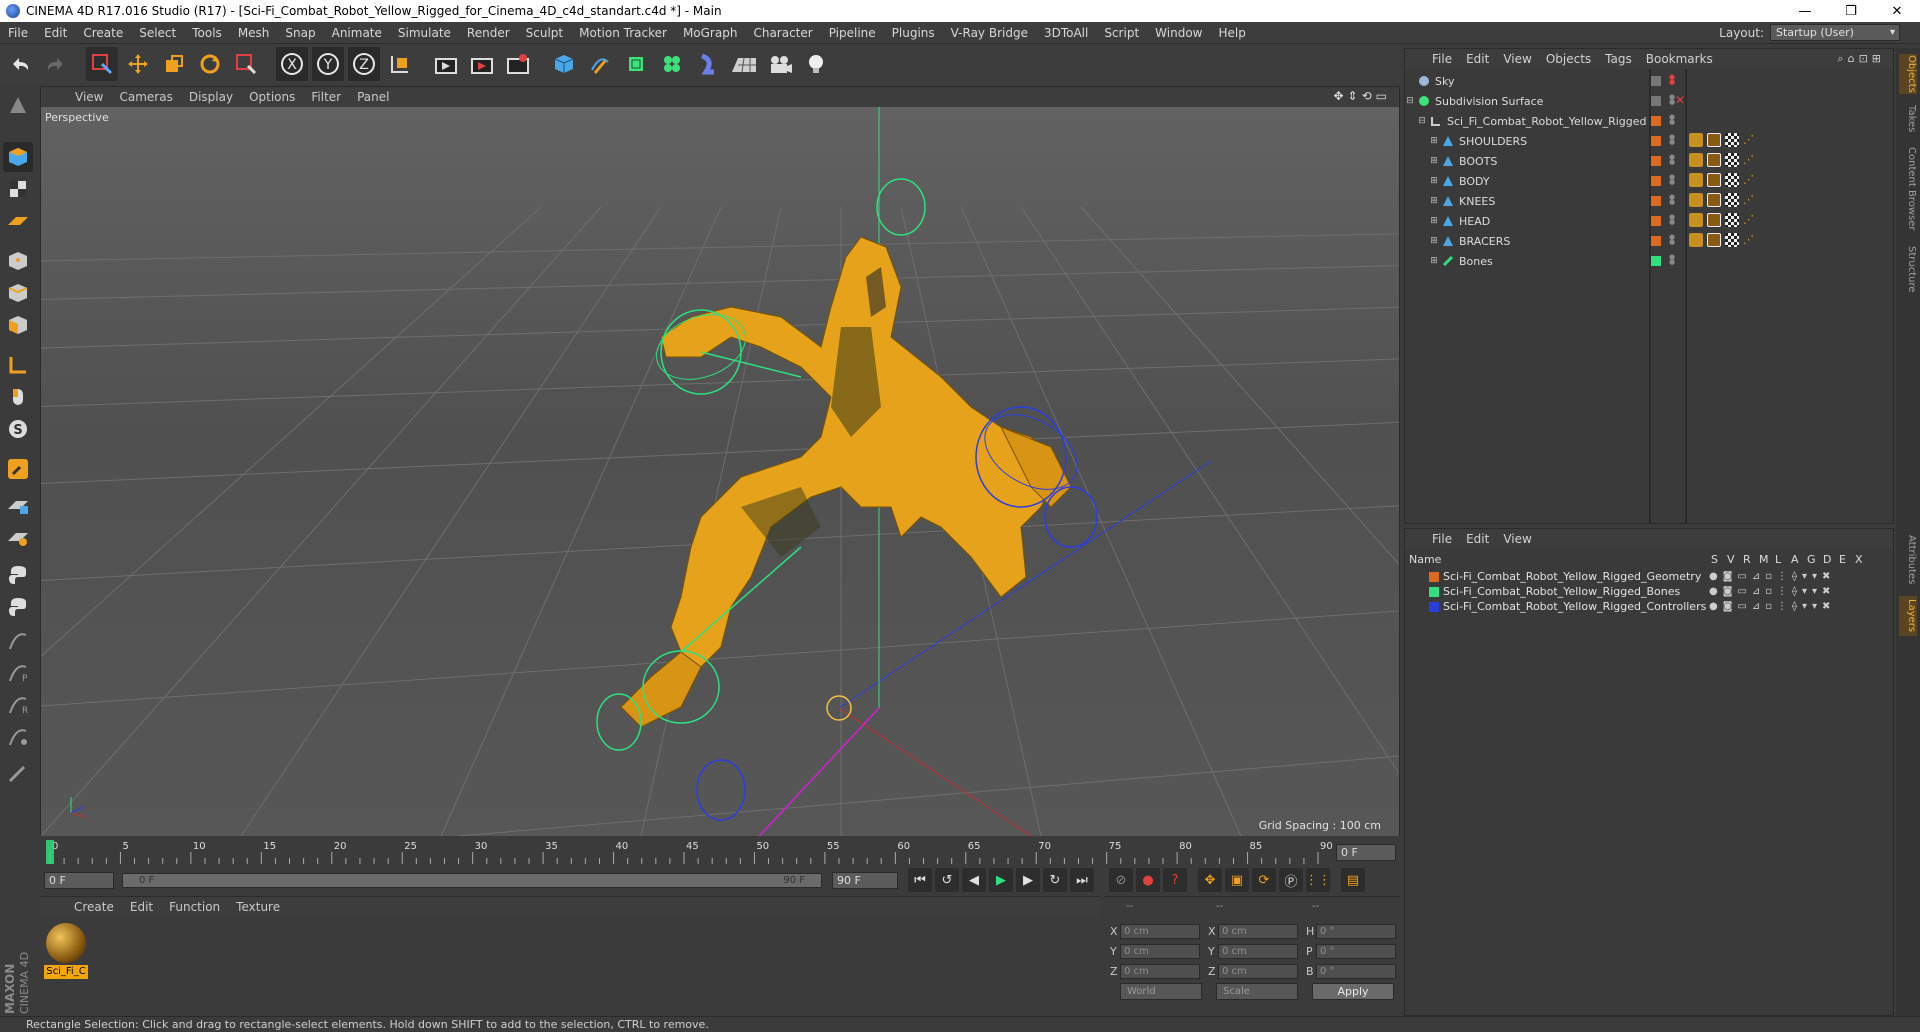  I want to click on sketch-tool-icon: R, so click(18, 705).